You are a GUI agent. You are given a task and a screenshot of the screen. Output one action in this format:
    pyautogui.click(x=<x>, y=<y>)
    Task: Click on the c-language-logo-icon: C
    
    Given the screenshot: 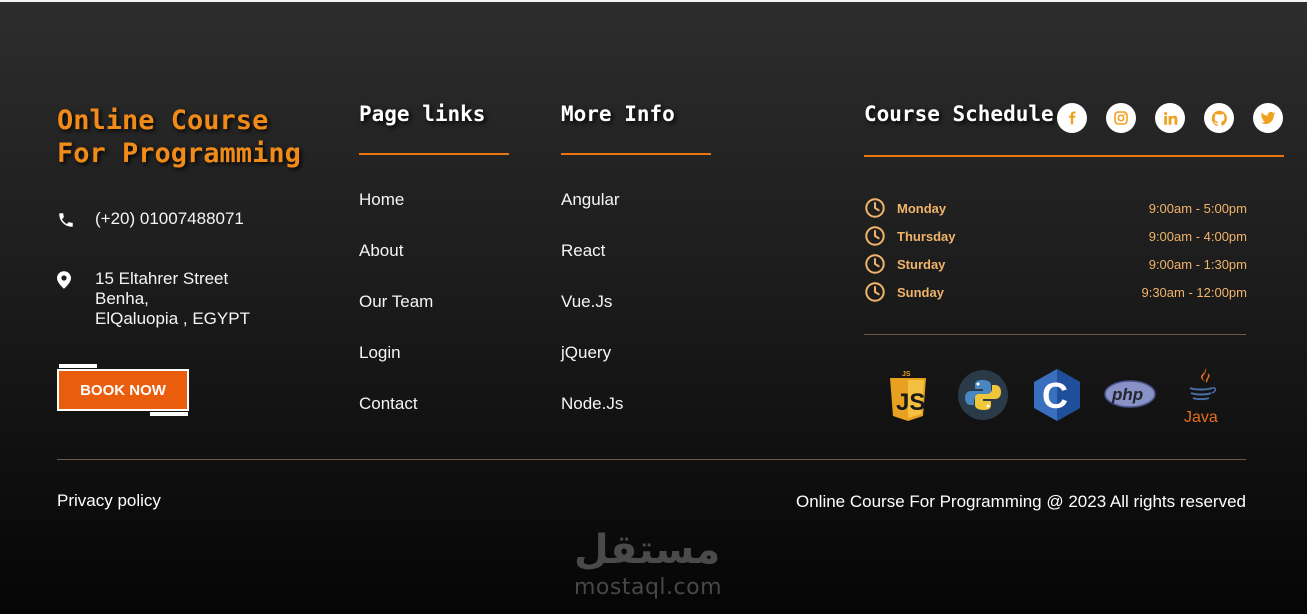 What is the action you would take?
    pyautogui.click(x=1057, y=395)
    